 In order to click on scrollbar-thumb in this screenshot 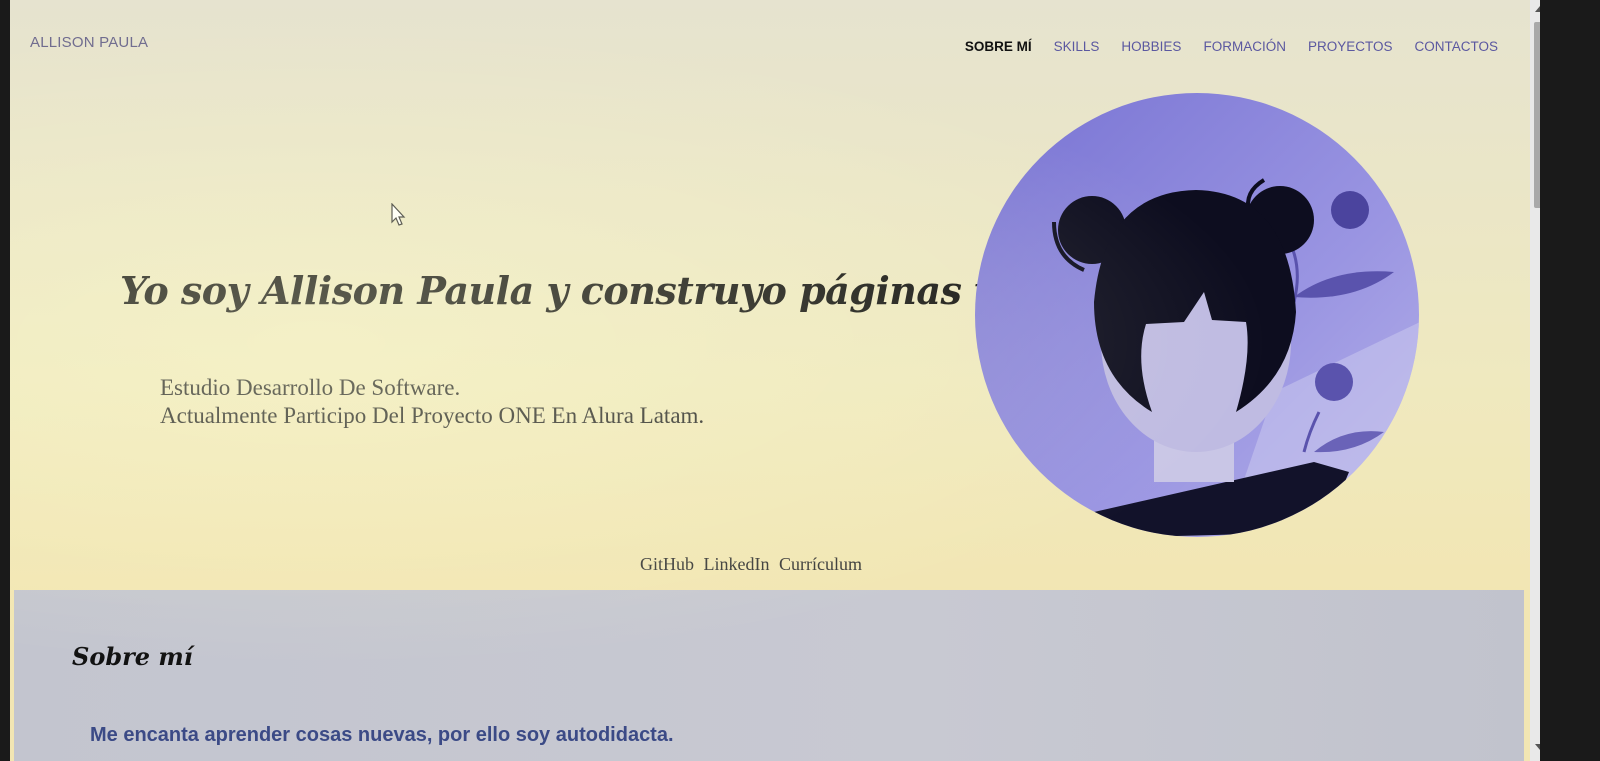, I will do `click(1537, 115)`.